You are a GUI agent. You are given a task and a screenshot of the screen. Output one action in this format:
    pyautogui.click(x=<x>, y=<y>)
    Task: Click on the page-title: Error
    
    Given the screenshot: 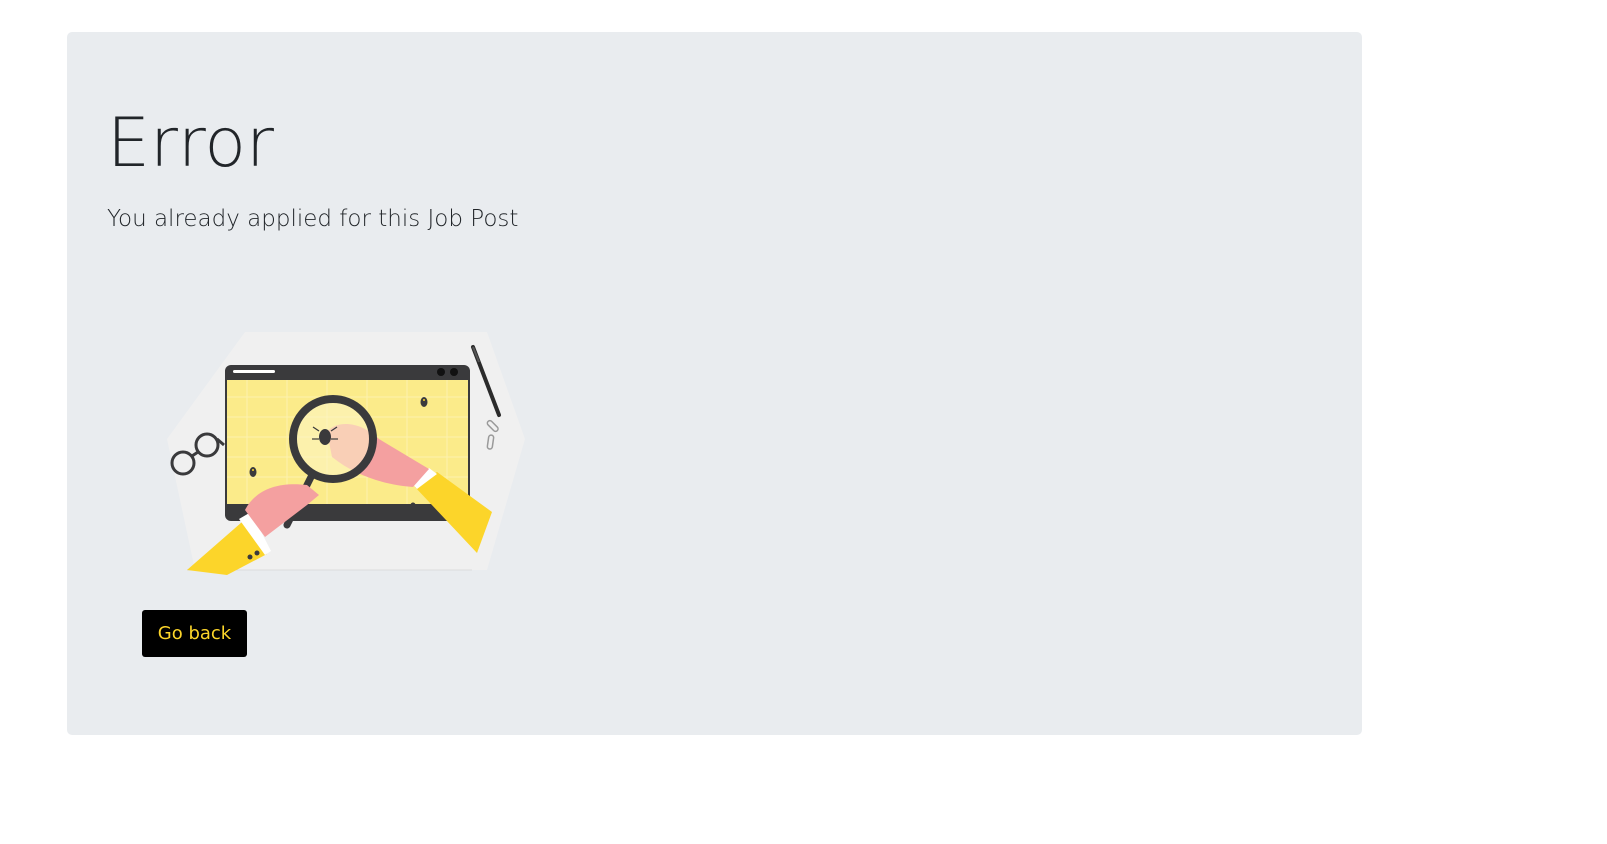 What is the action you would take?
    pyautogui.click(x=190, y=143)
    